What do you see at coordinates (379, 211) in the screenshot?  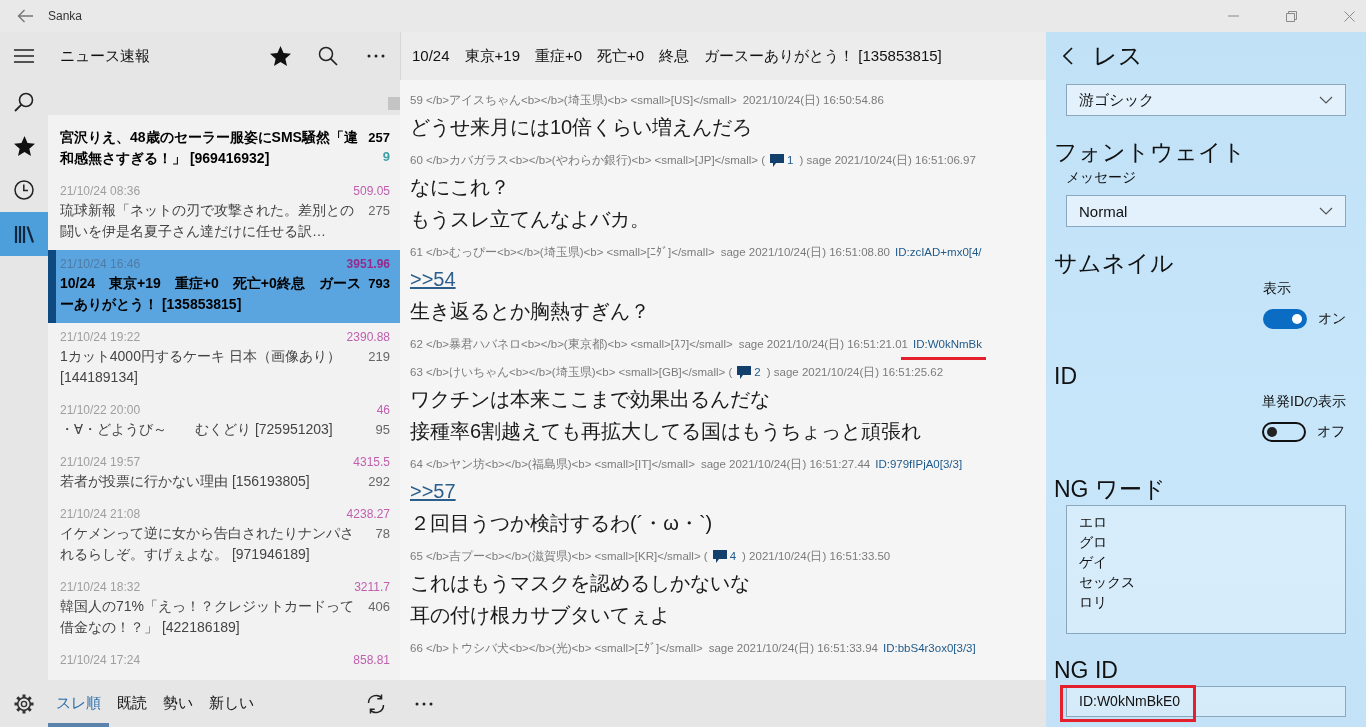 I see `post-count: 275` at bounding box center [379, 211].